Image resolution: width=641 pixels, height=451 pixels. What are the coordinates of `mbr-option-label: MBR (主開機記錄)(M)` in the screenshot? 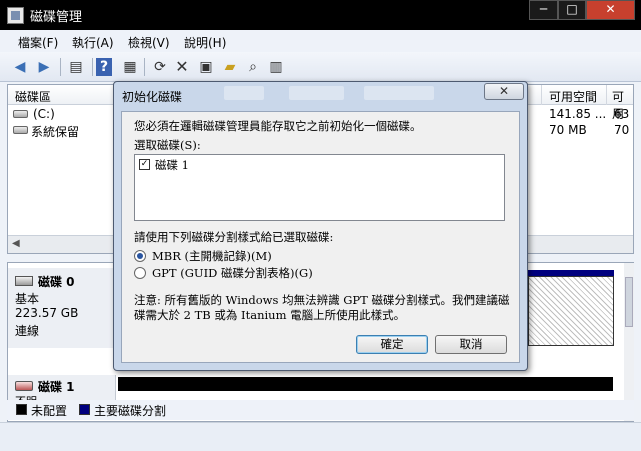 It's located at (212, 256).